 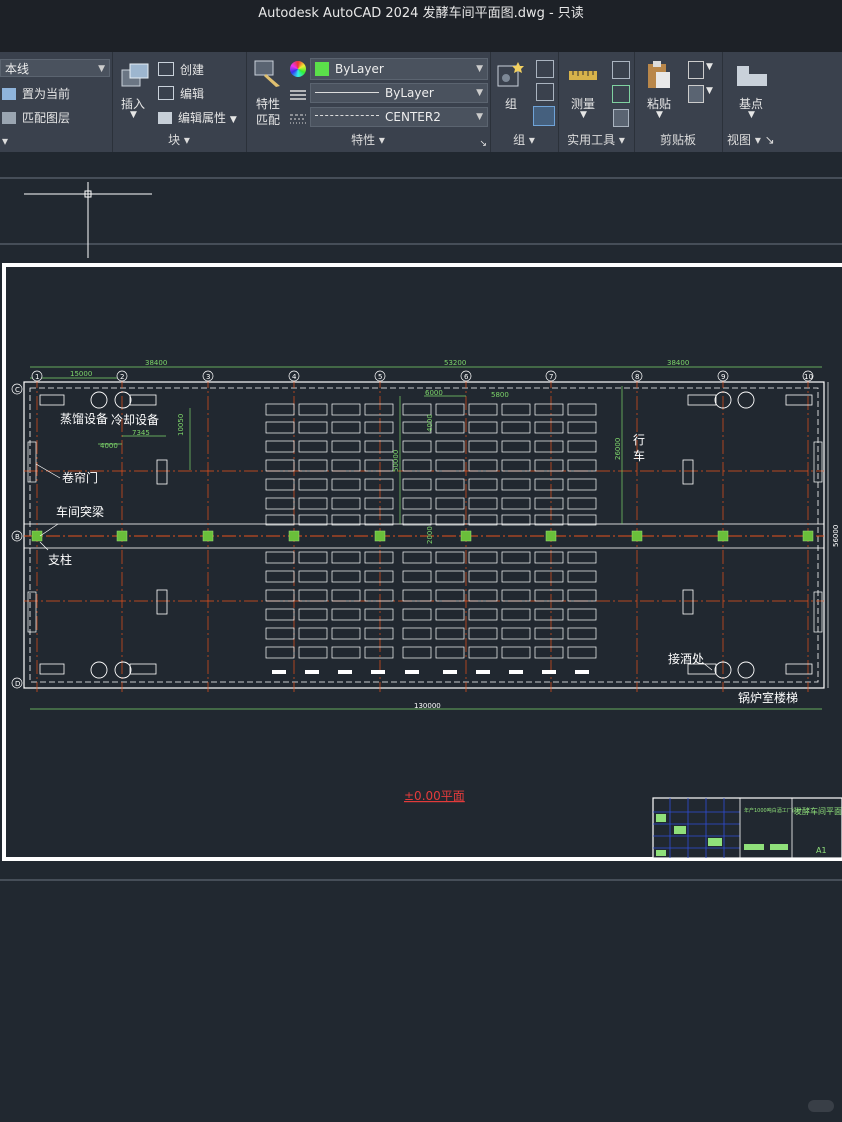 I want to click on insert-chevron-icon: ▼, so click(x=133, y=115).